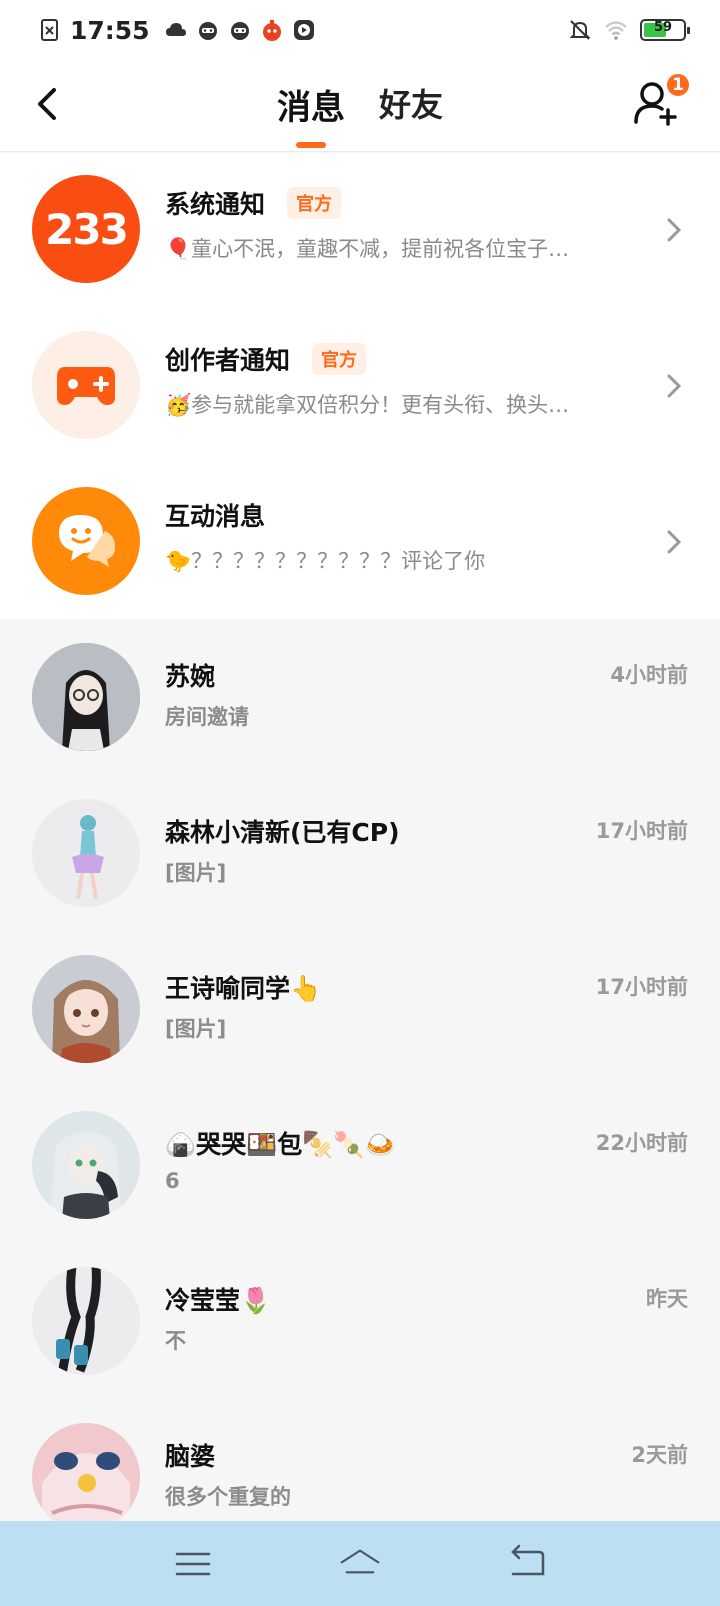 This screenshot has width=720, height=1606. Describe the element at coordinates (215, 204) in the screenshot. I see `notification-title: 系统通知` at that location.